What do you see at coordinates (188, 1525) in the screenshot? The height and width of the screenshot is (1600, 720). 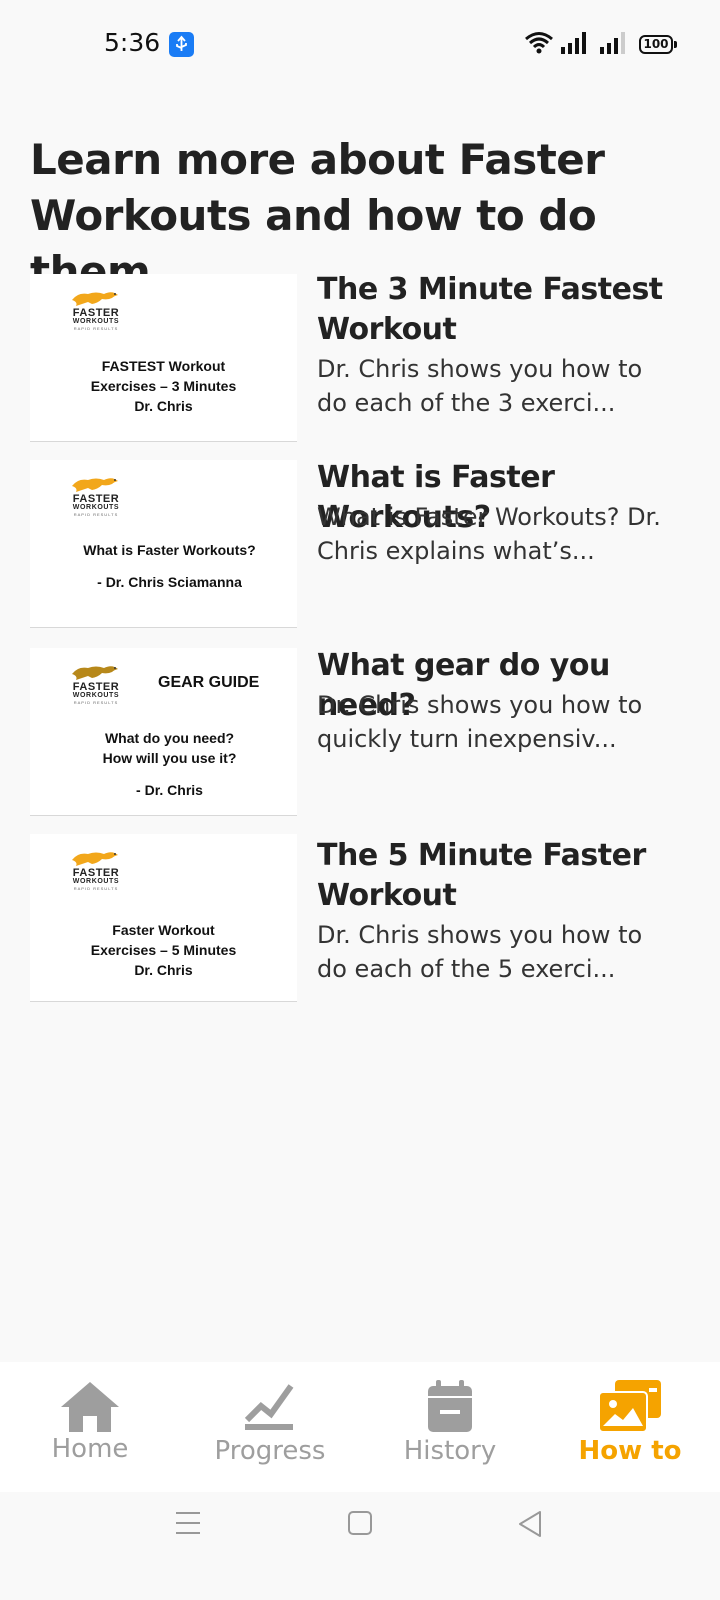 I see `menu-icon` at bounding box center [188, 1525].